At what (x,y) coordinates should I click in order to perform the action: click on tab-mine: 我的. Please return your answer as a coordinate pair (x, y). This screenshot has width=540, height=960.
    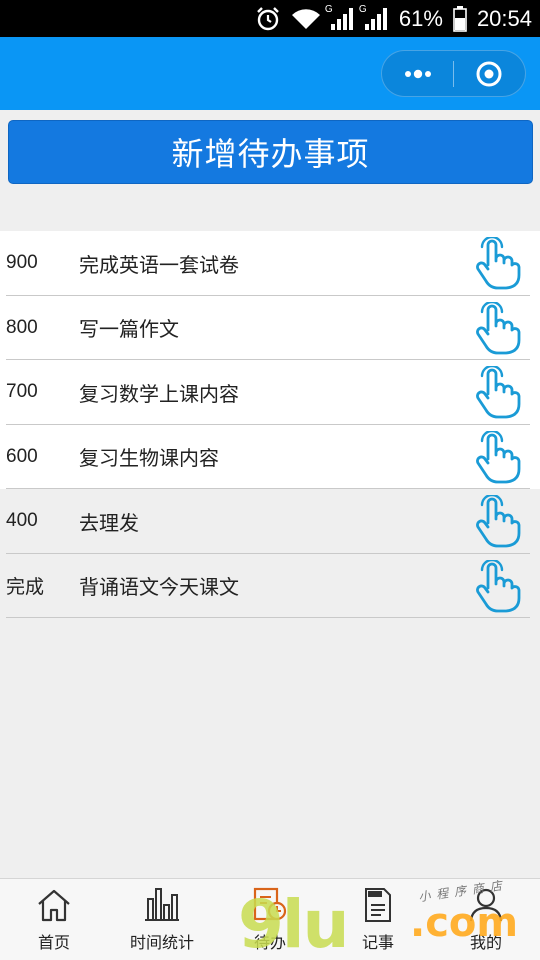
    Looking at the image, I should click on (486, 919).